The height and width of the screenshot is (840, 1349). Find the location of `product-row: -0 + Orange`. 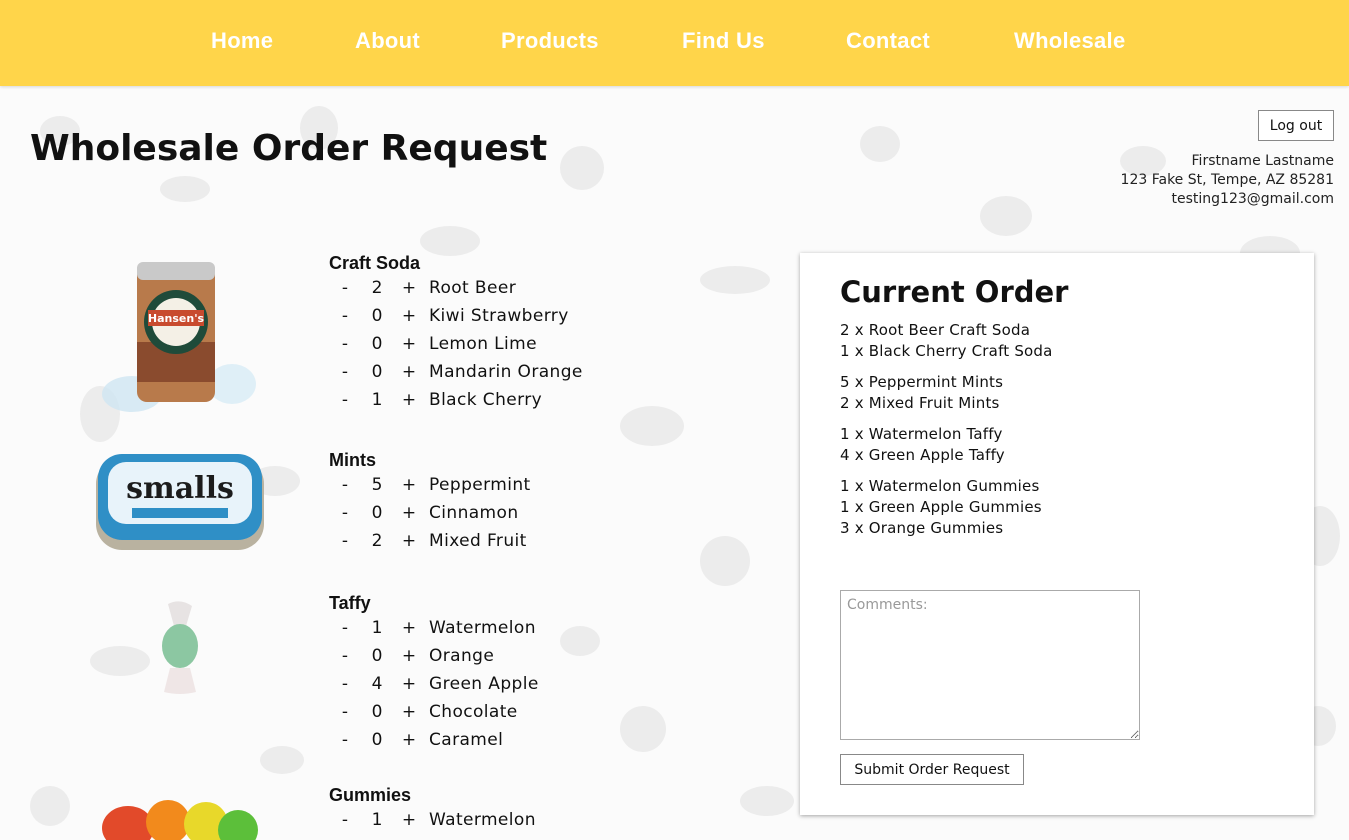

product-row: -0 + Orange is located at coordinates (415, 656).